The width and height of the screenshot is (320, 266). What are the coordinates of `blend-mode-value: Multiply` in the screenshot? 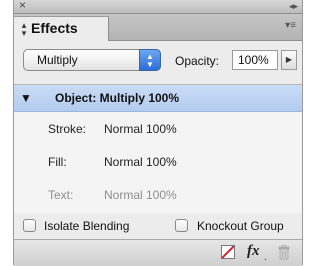 It's located at (57, 60).